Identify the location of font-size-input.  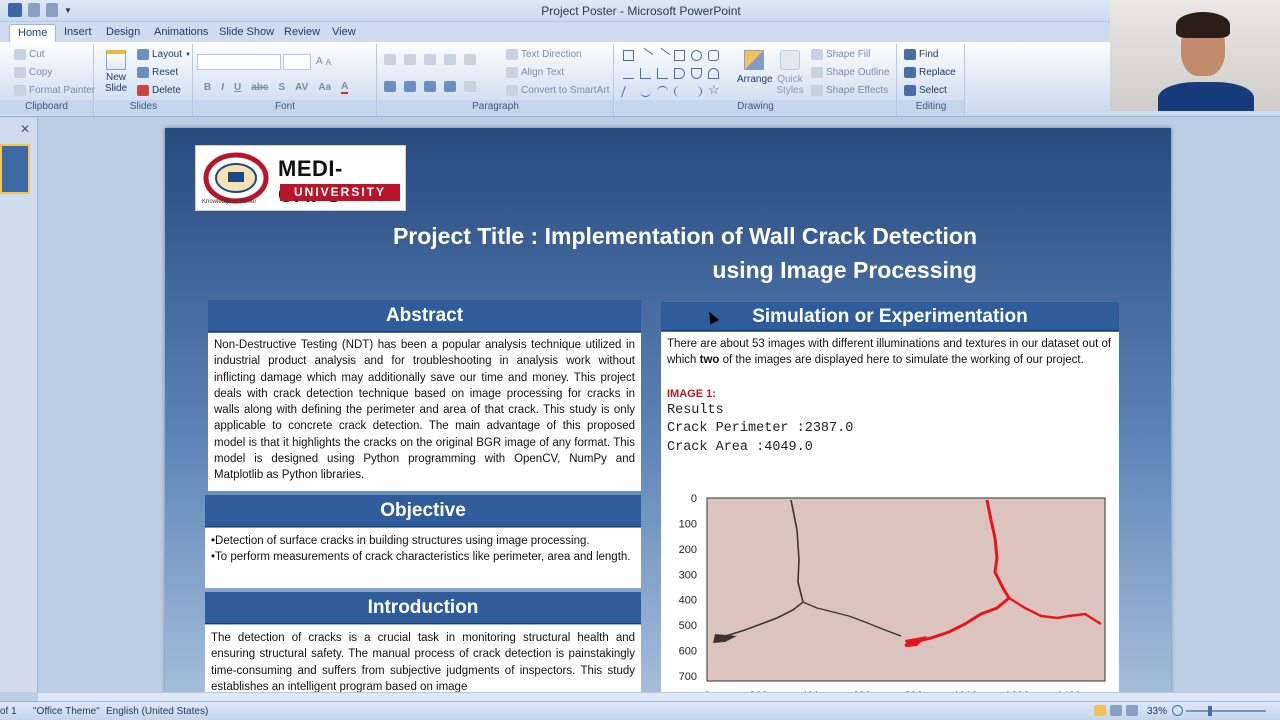
(297, 62).